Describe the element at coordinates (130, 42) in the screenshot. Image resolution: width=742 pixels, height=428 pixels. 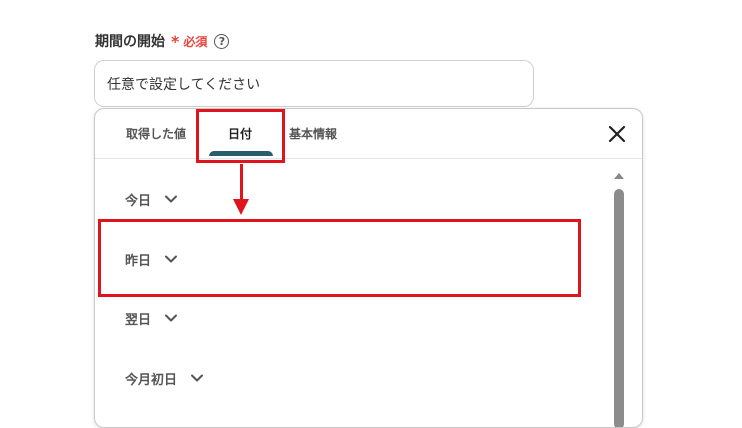
I see `field-label-text: 期間の開始` at that location.